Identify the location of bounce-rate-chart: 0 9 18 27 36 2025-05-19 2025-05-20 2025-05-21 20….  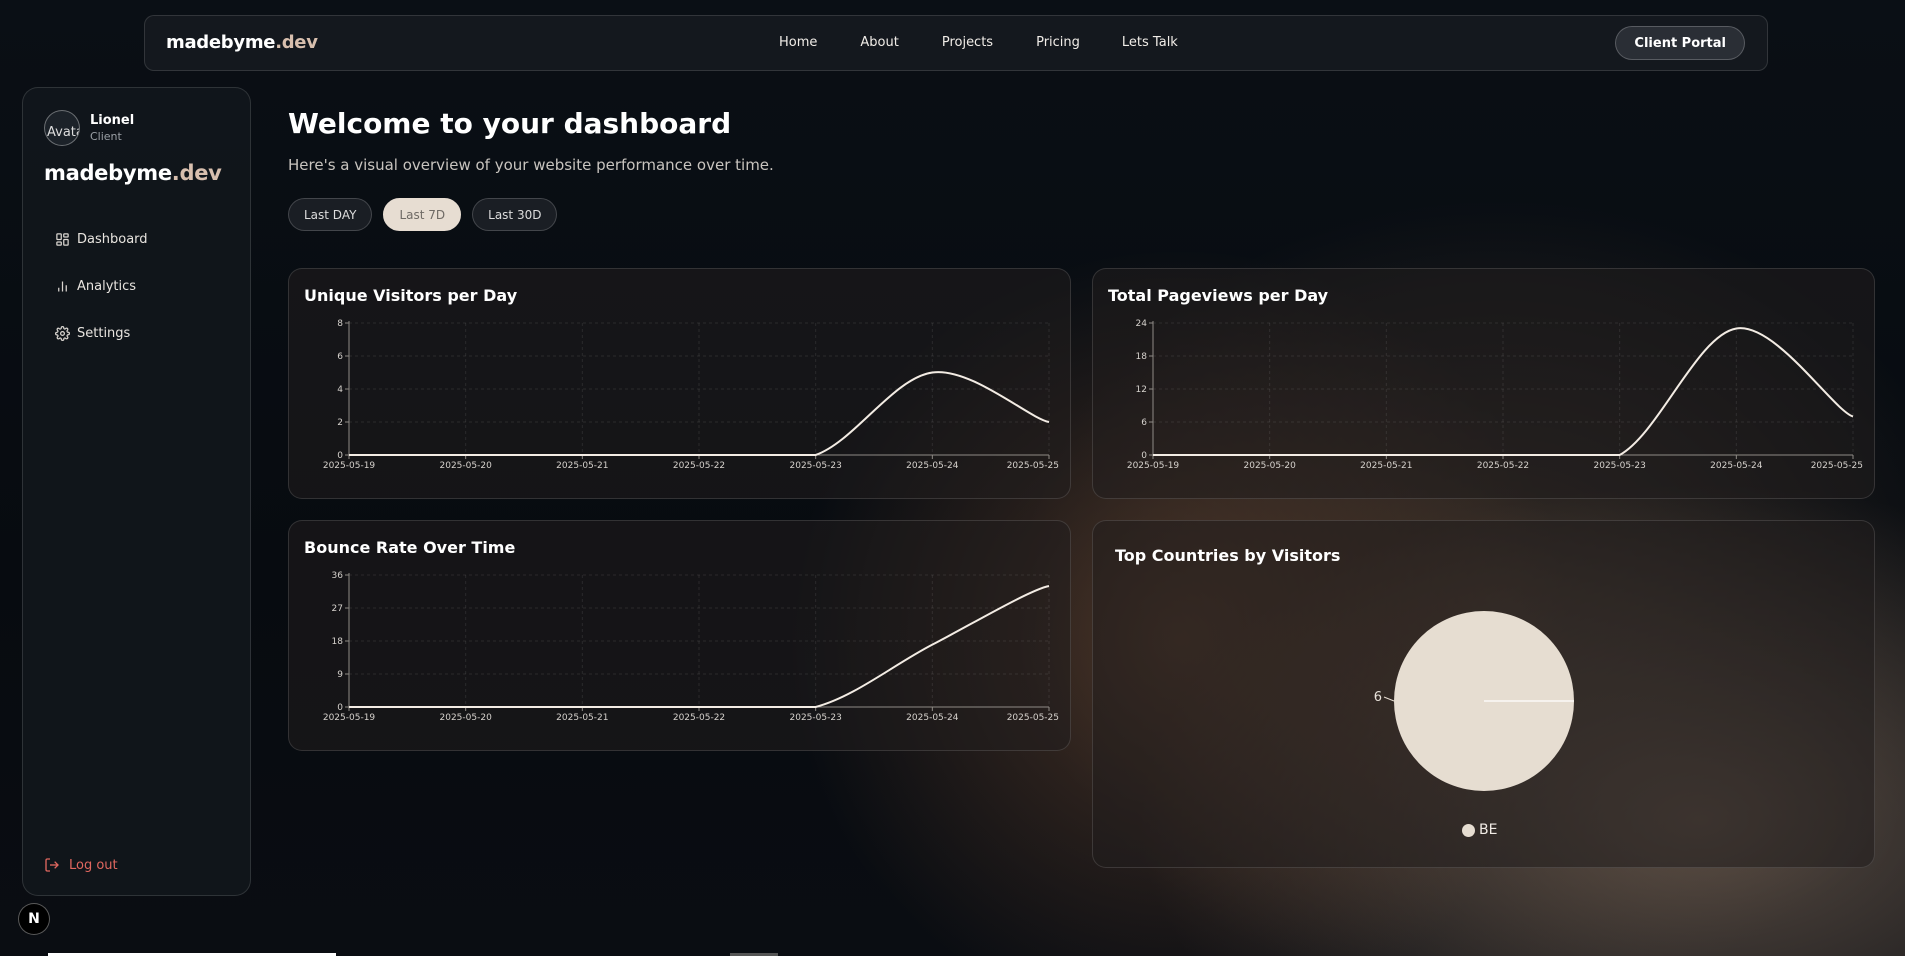
(691, 647).